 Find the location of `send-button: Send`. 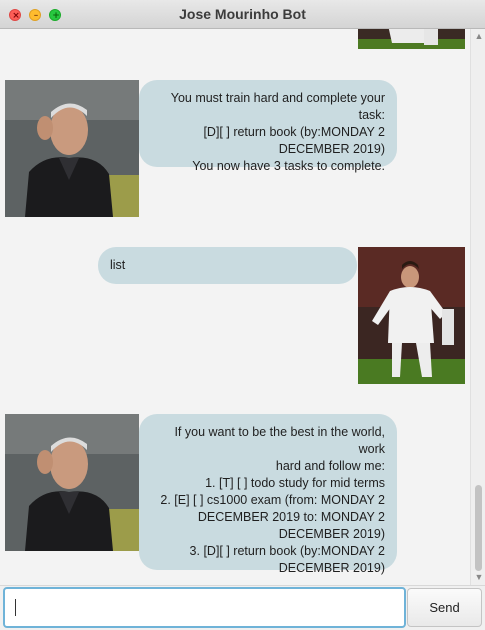

send-button: Send is located at coordinates (444, 607).